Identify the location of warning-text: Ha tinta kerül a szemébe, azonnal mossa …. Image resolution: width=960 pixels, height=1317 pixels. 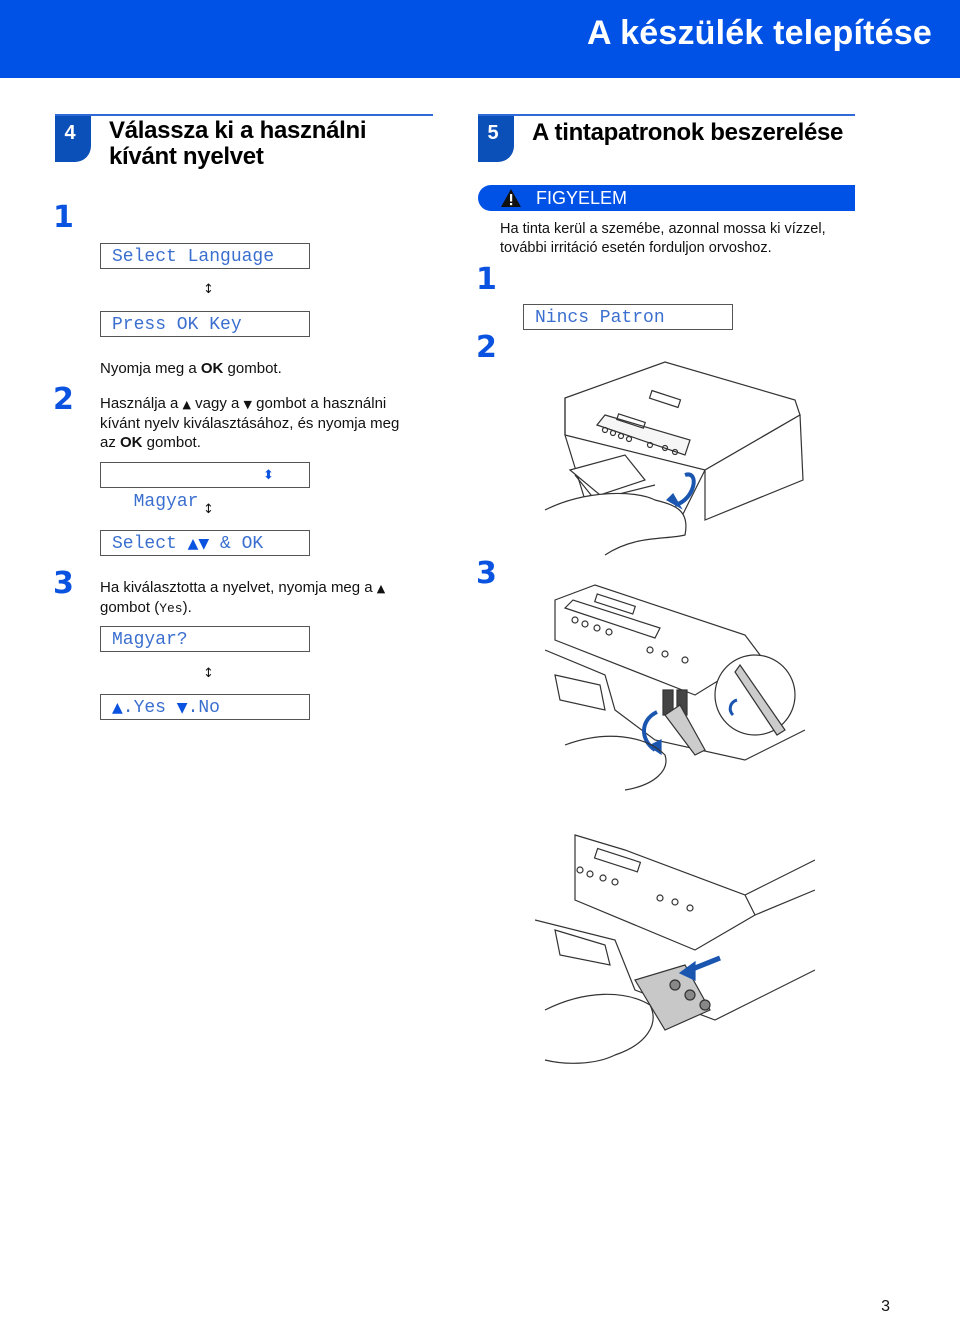
(663, 238).